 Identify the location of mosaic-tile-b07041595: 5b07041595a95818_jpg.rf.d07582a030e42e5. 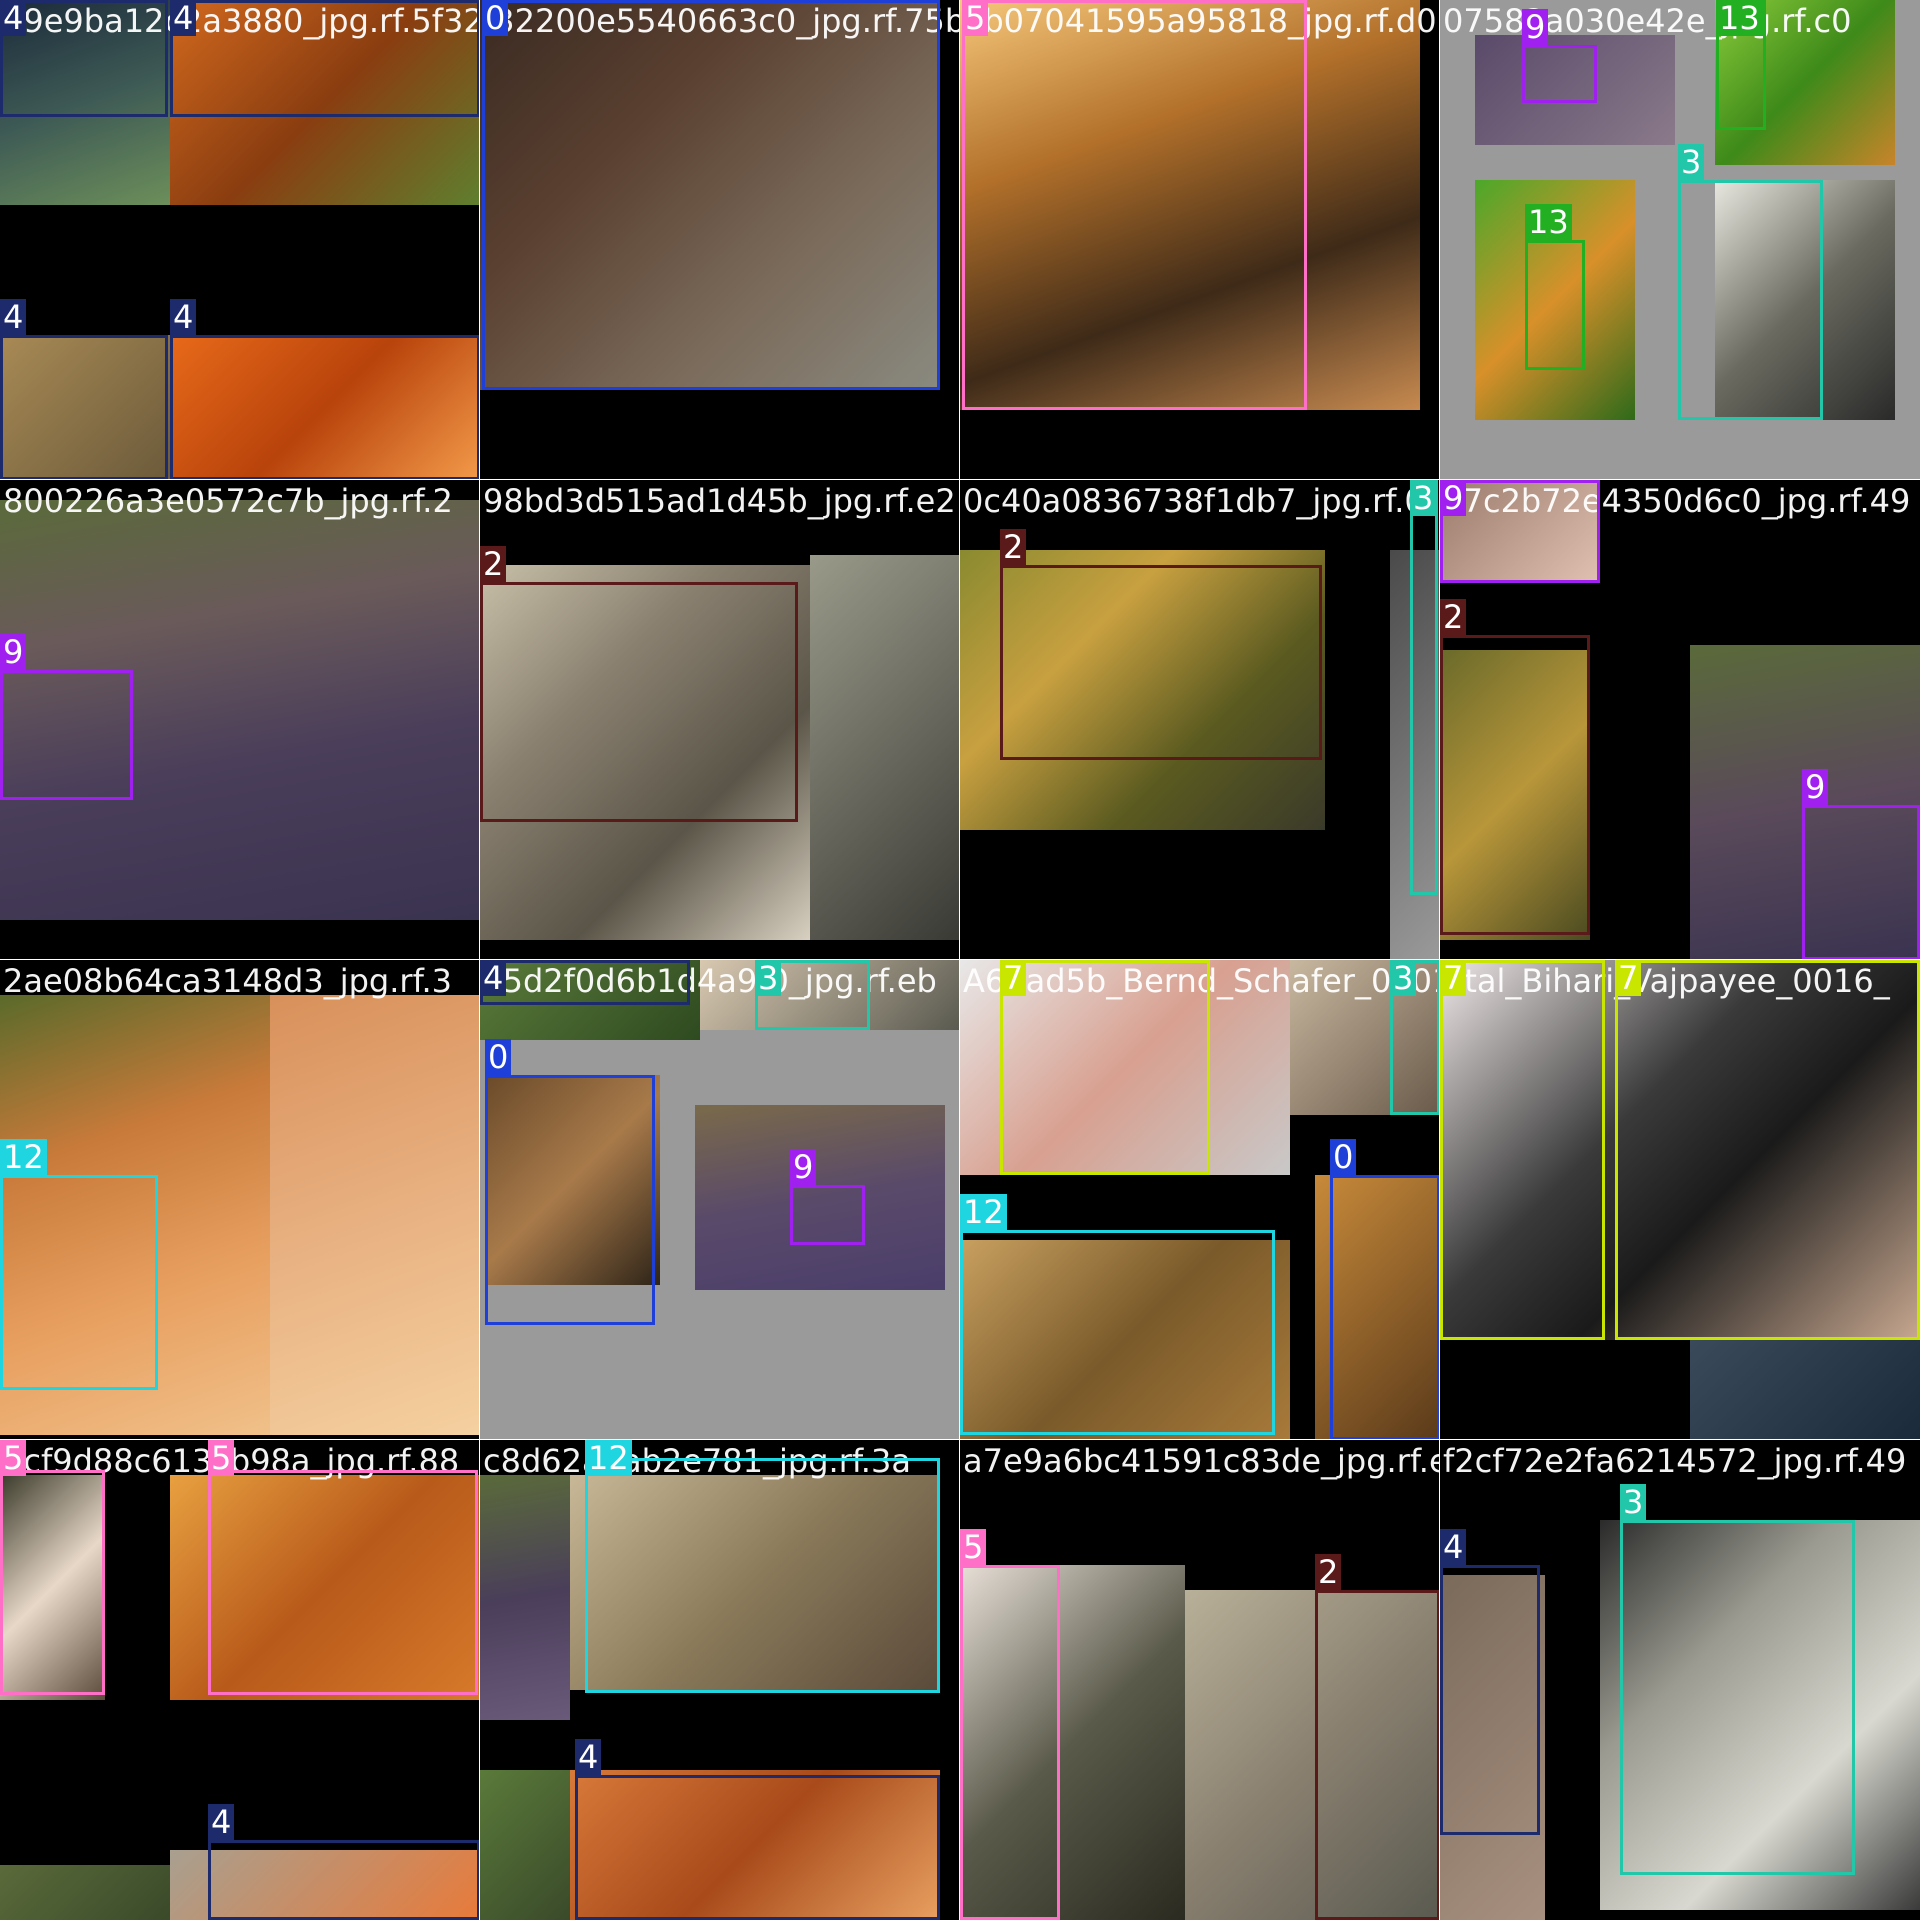
(1200, 240).